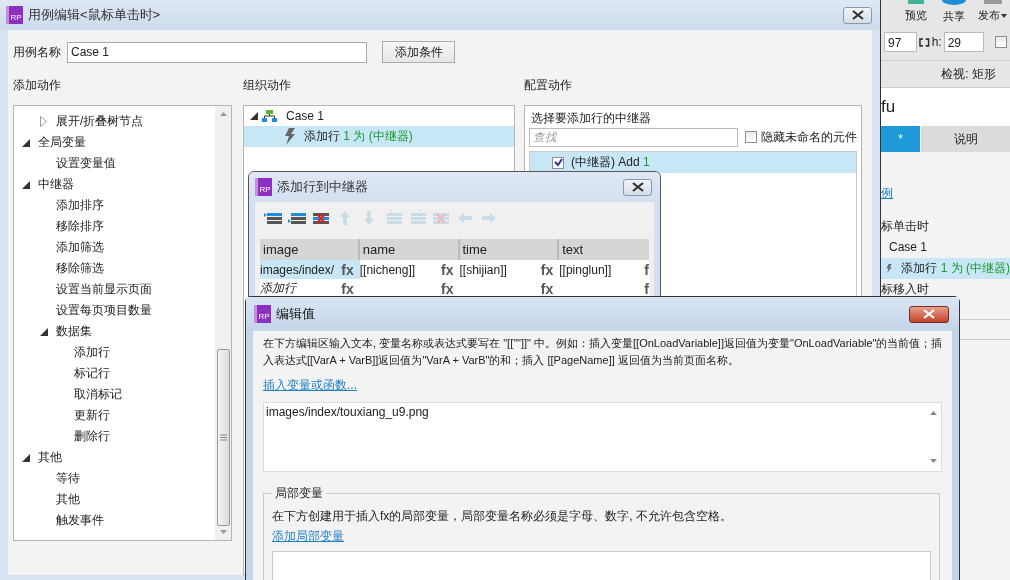 This screenshot has height=580, width=1010. What do you see at coordinates (502, 516) in the screenshot?
I see `description-text: 在下方创建用于插入fx的局部变量，局部变量名称必须是字母、数字, 不允许包含空格。` at bounding box center [502, 516].